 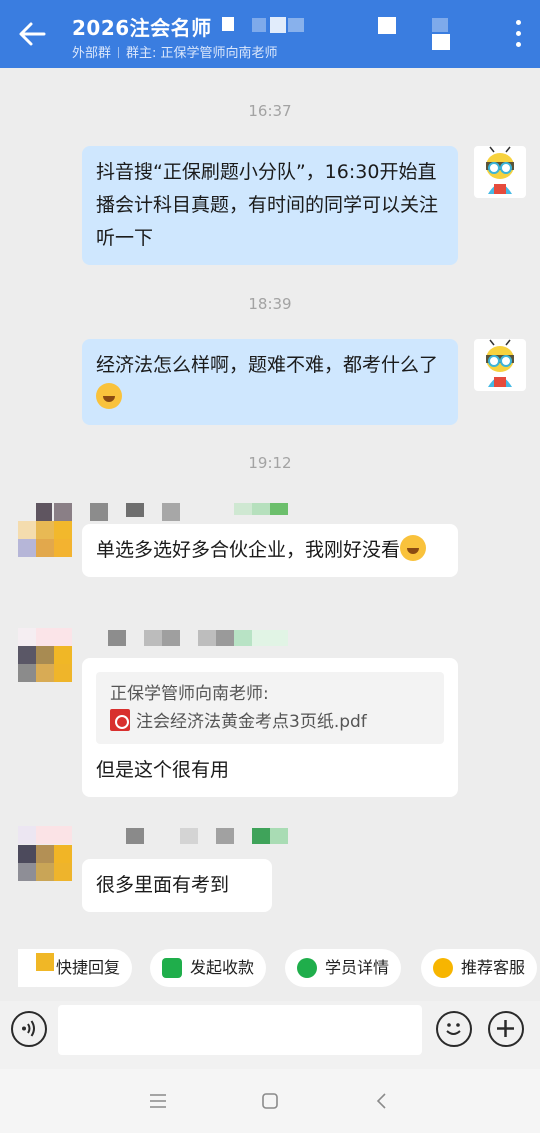 What do you see at coordinates (357, 967) in the screenshot?
I see `student-details-label: 学员详情` at bounding box center [357, 967].